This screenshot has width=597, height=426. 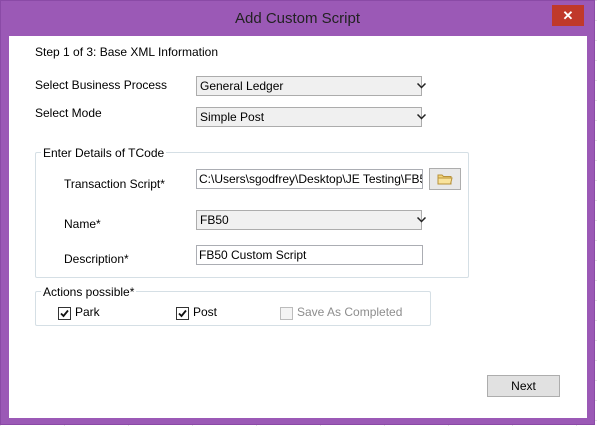 What do you see at coordinates (311, 220) in the screenshot?
I see `name-select: FB50` at bounding box center [311, 220].